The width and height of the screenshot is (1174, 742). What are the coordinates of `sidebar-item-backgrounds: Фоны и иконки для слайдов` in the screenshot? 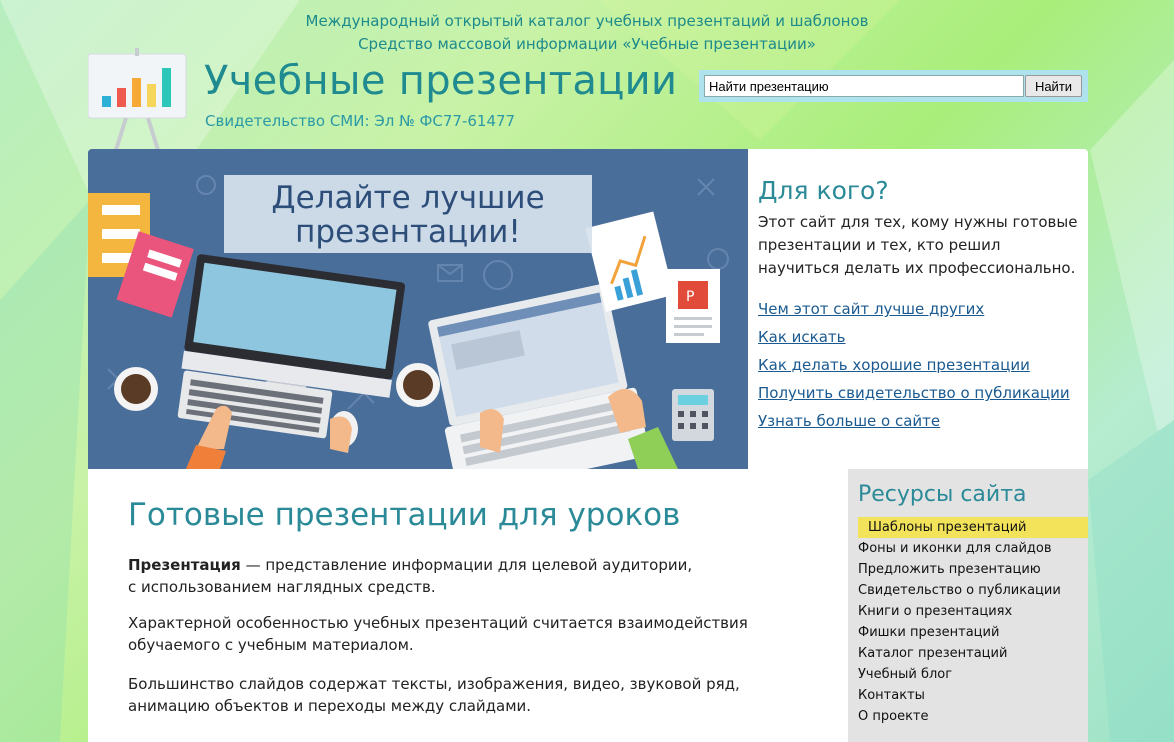 It's located at (973, 548).